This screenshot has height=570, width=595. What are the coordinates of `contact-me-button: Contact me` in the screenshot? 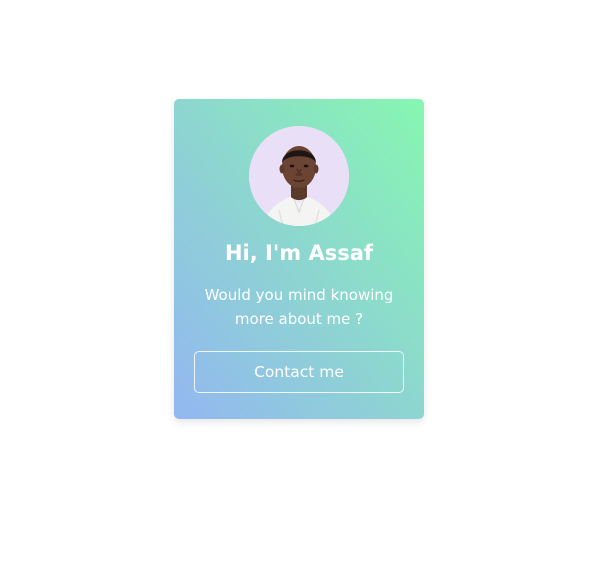 It's located at (299, 372).